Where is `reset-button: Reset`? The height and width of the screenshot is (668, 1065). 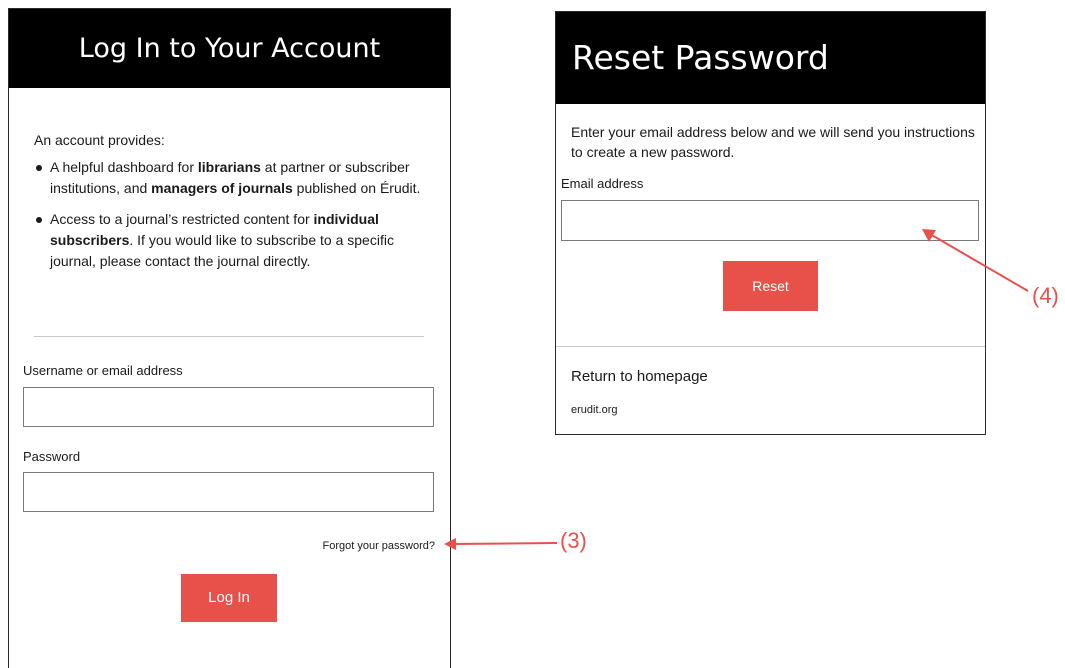 reset-button: Reset is located at coordinates (770, 286).